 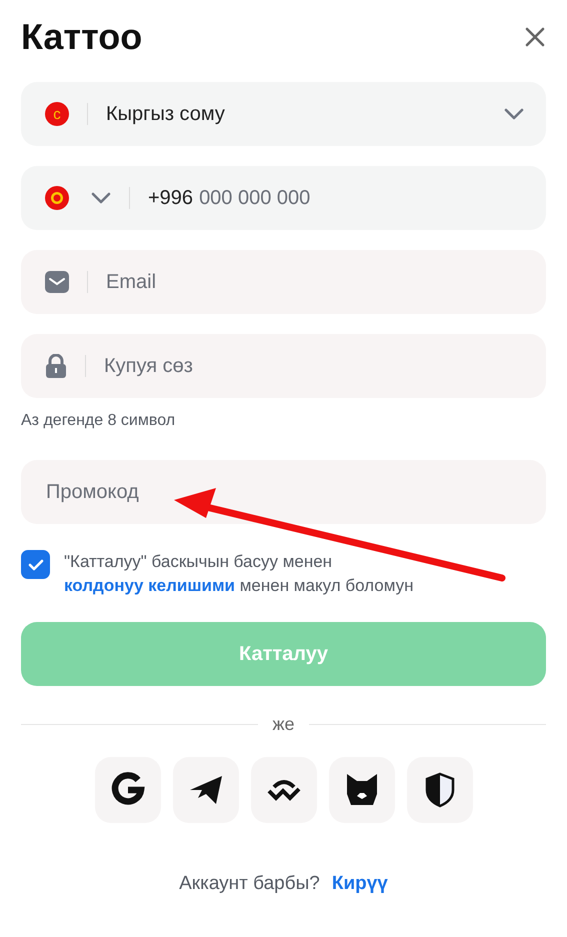 I want to click on account-question: Аккаунт барбы?, so click(x=249, y=884).